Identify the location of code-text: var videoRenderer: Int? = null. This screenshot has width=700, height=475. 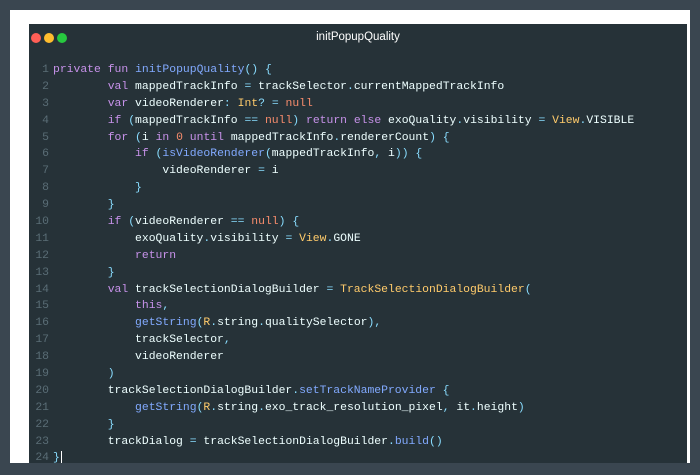
(210, 103).